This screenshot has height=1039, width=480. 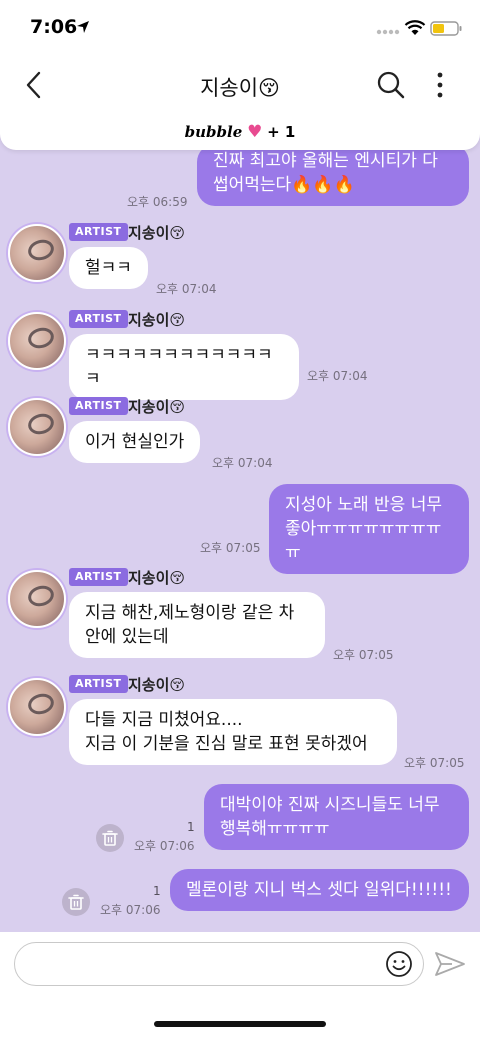 I want to click on bubble-banner: bubble ♥ + 1, so click(x=240, y=133).